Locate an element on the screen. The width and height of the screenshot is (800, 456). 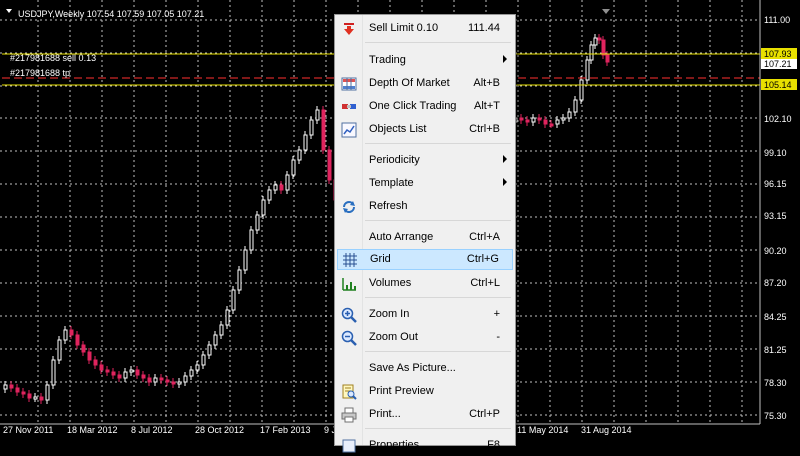
date-label: 18 Mar 2012 is located at coordinates (92, 430).